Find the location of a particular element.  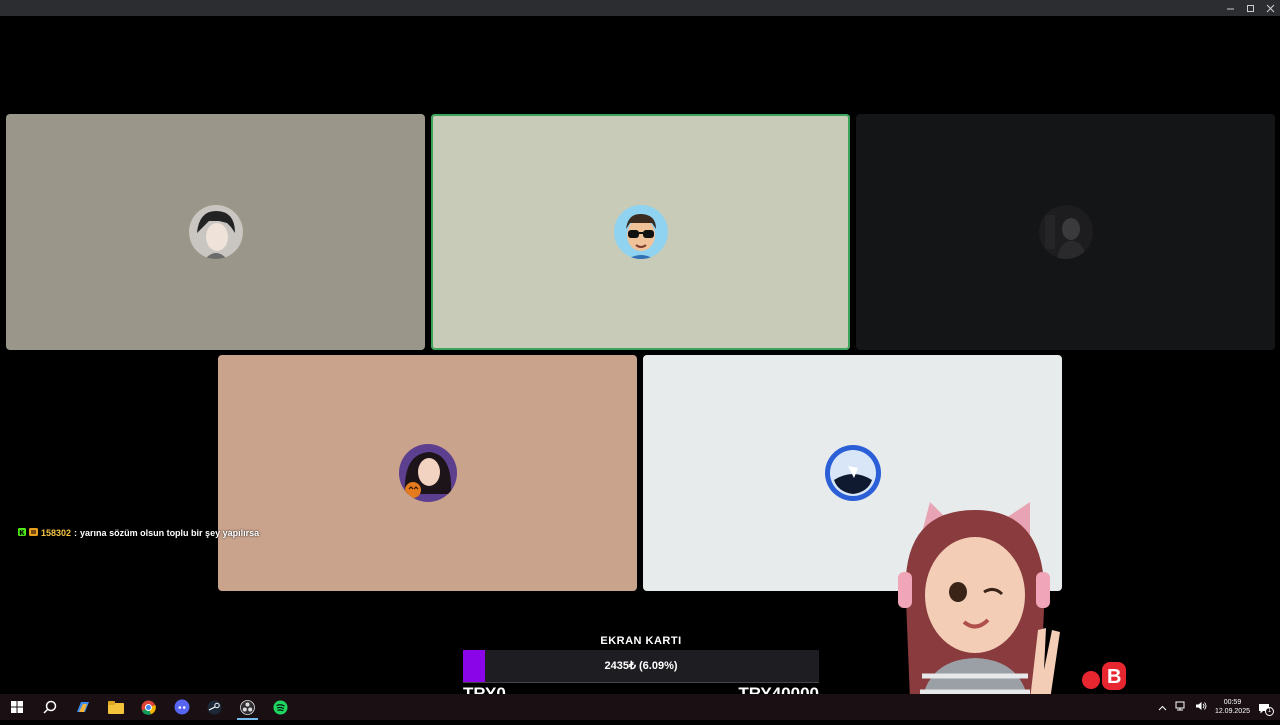

discord-icon is located at coordinates (181, 707).